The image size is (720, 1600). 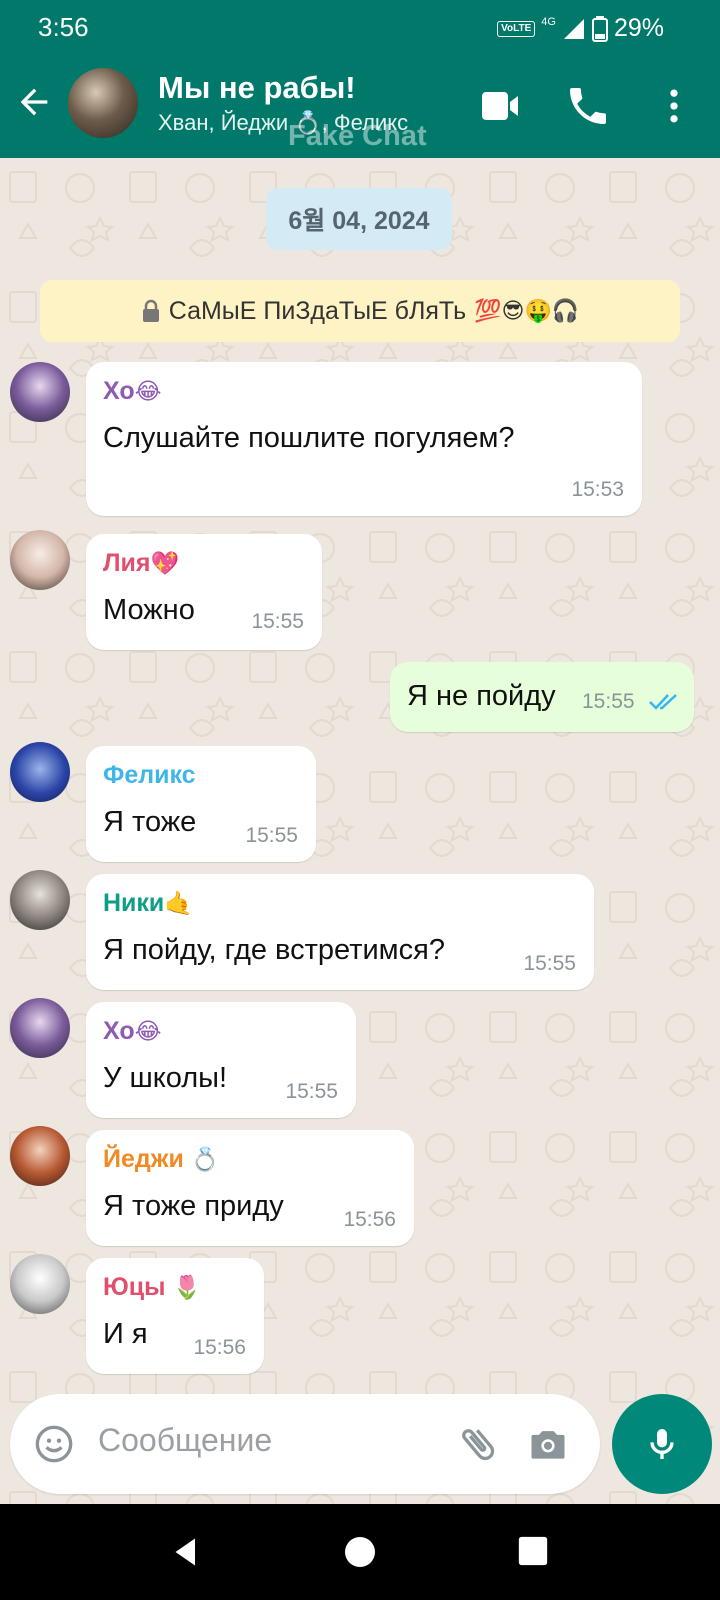 I want to click on message-text: Слушайте пошлите погуляем?, so click(x=309, y=438).